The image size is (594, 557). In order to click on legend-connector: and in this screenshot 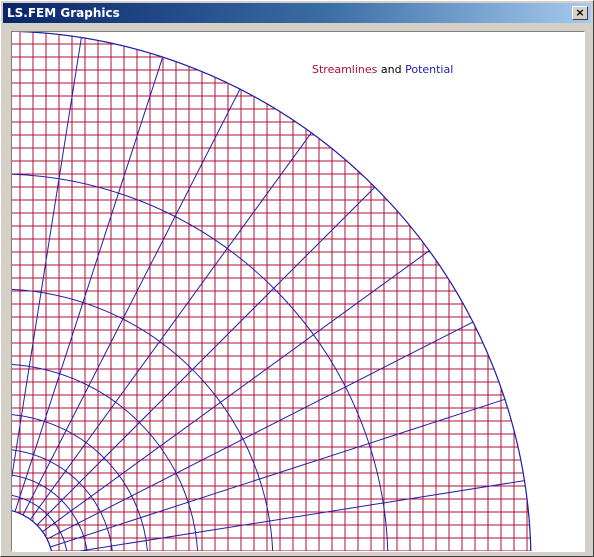, I will do `click(391, 69)`.